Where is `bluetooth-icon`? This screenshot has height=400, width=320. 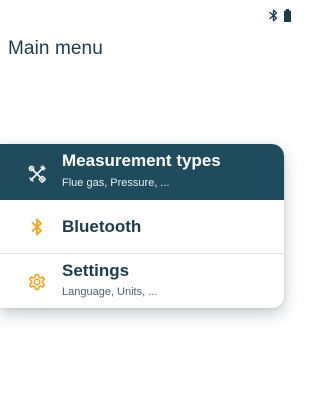 bluetooth-icon is located at coordinates (37, 227).